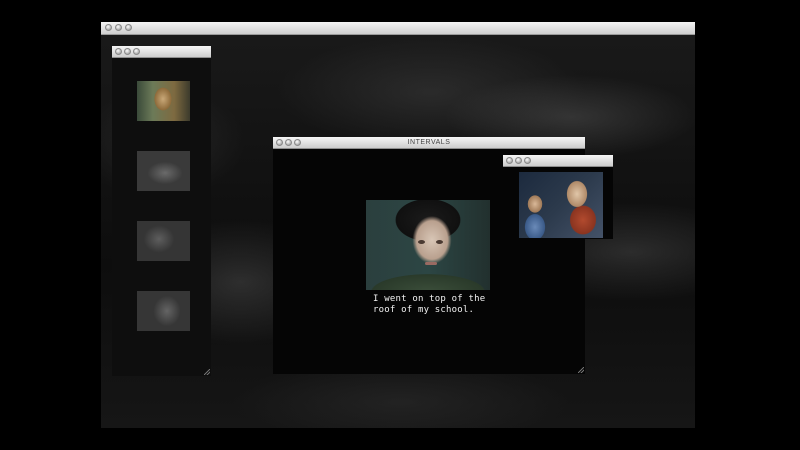  What do you see at coordinates (161, 211) in the screenshot?
I see `thumbnails-window` at bounding box center [161, 211].